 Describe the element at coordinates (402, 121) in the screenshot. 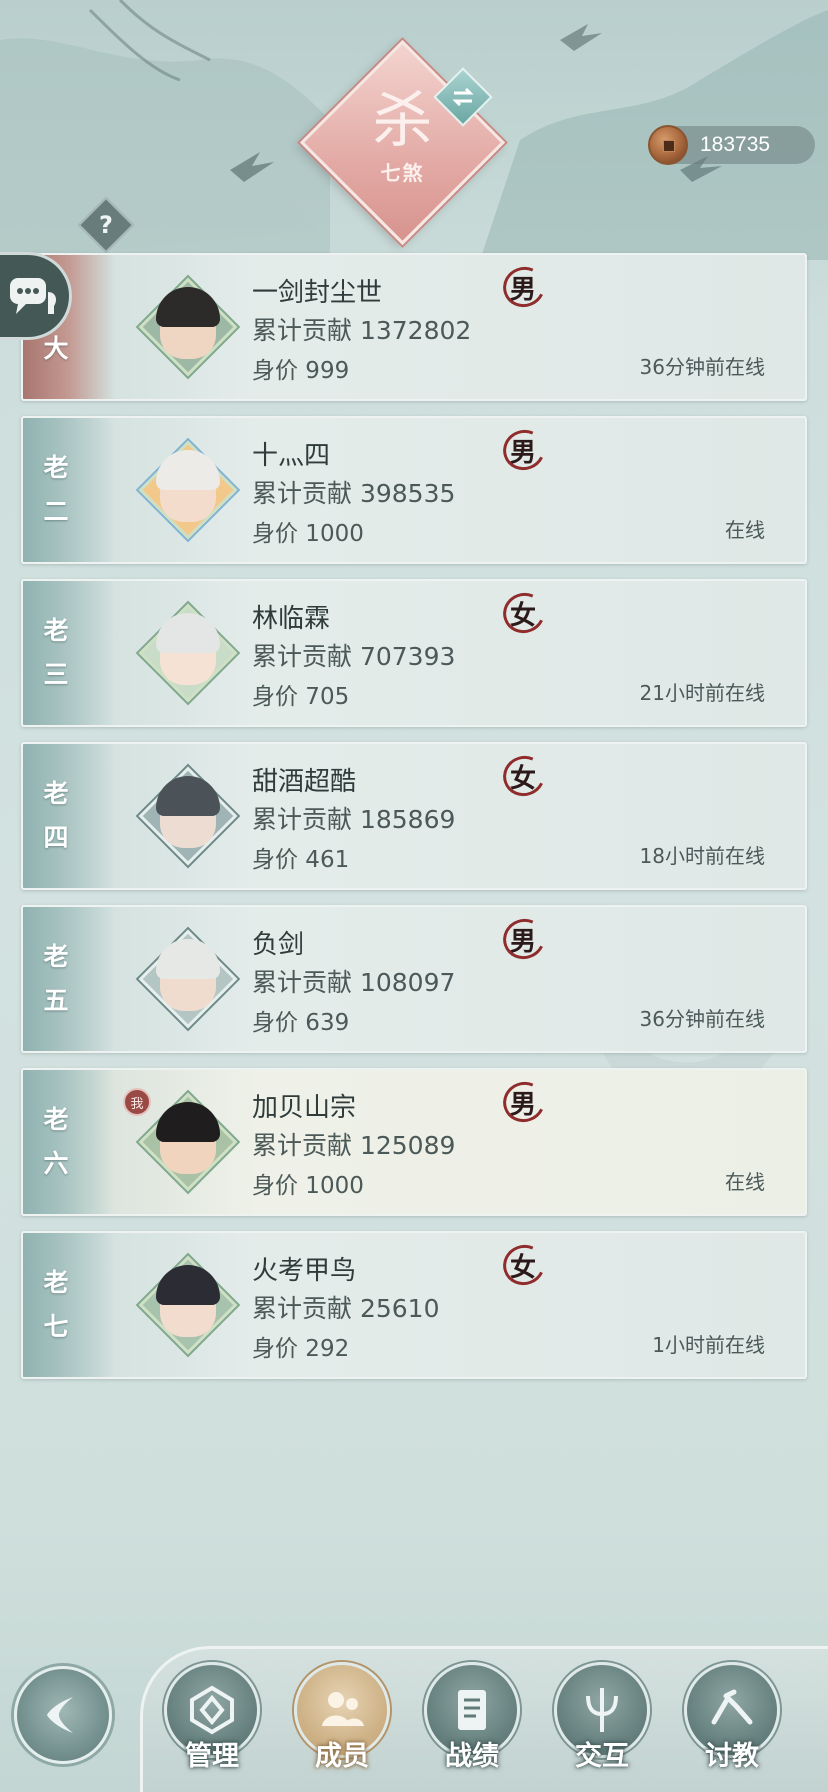

I see `sect-emblem-glyph: 杀` at that location.